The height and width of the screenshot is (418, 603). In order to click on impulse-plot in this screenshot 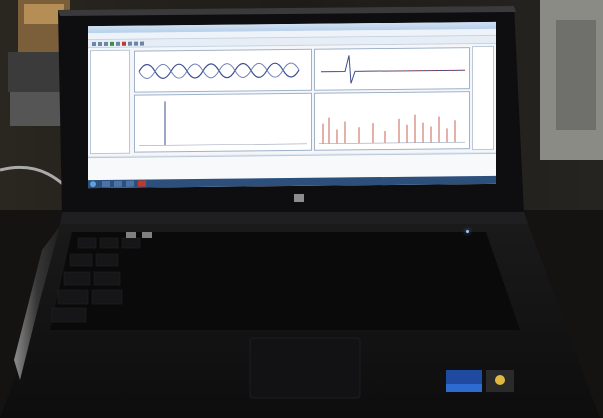, I will do `click(223, 123)`.